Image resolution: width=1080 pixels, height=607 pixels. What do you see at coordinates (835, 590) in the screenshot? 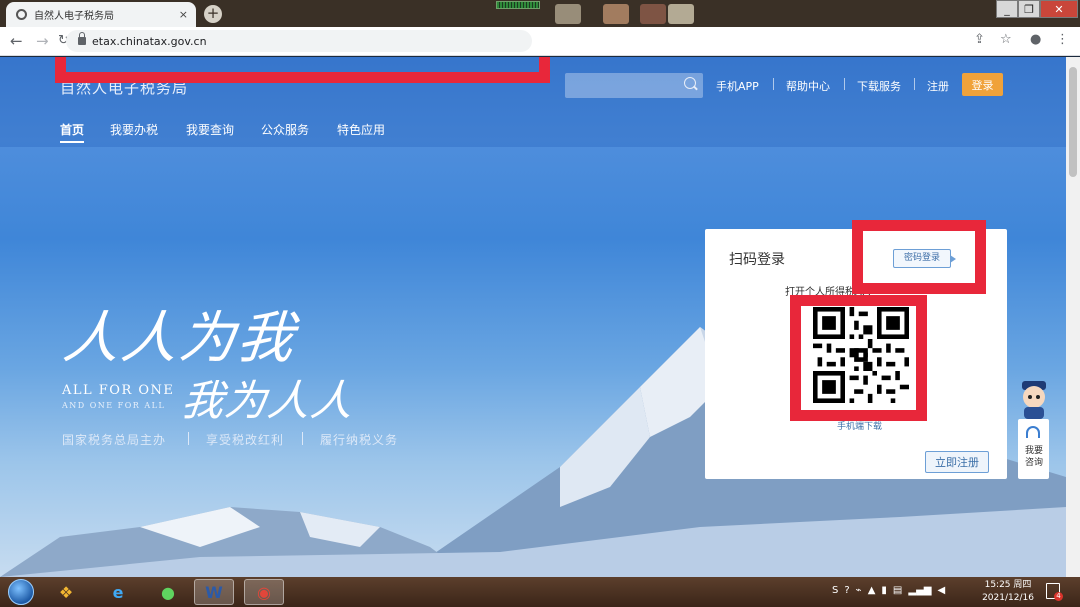
I see `sogou-input-icon: S` at bounding box center [835, 590].